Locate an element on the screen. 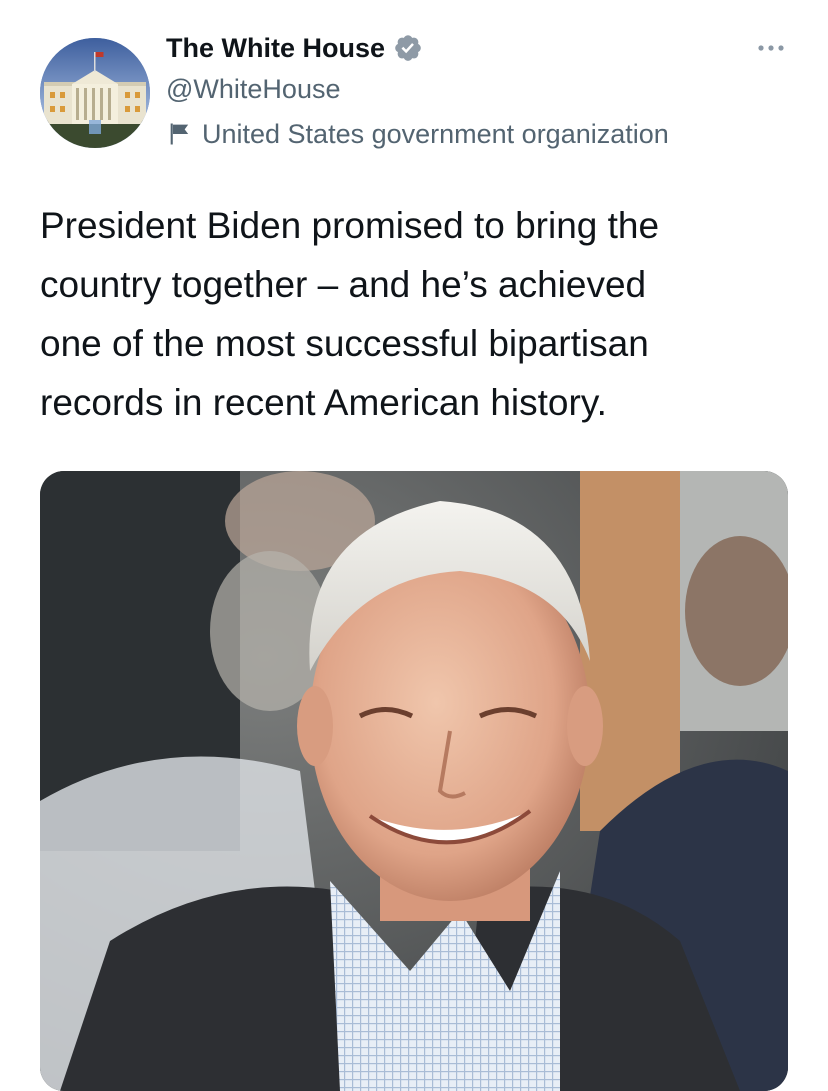 The height and width of the screenshot is (1091, 828). author-handle: @WhiteHouse is located at coordinates (253, 89).